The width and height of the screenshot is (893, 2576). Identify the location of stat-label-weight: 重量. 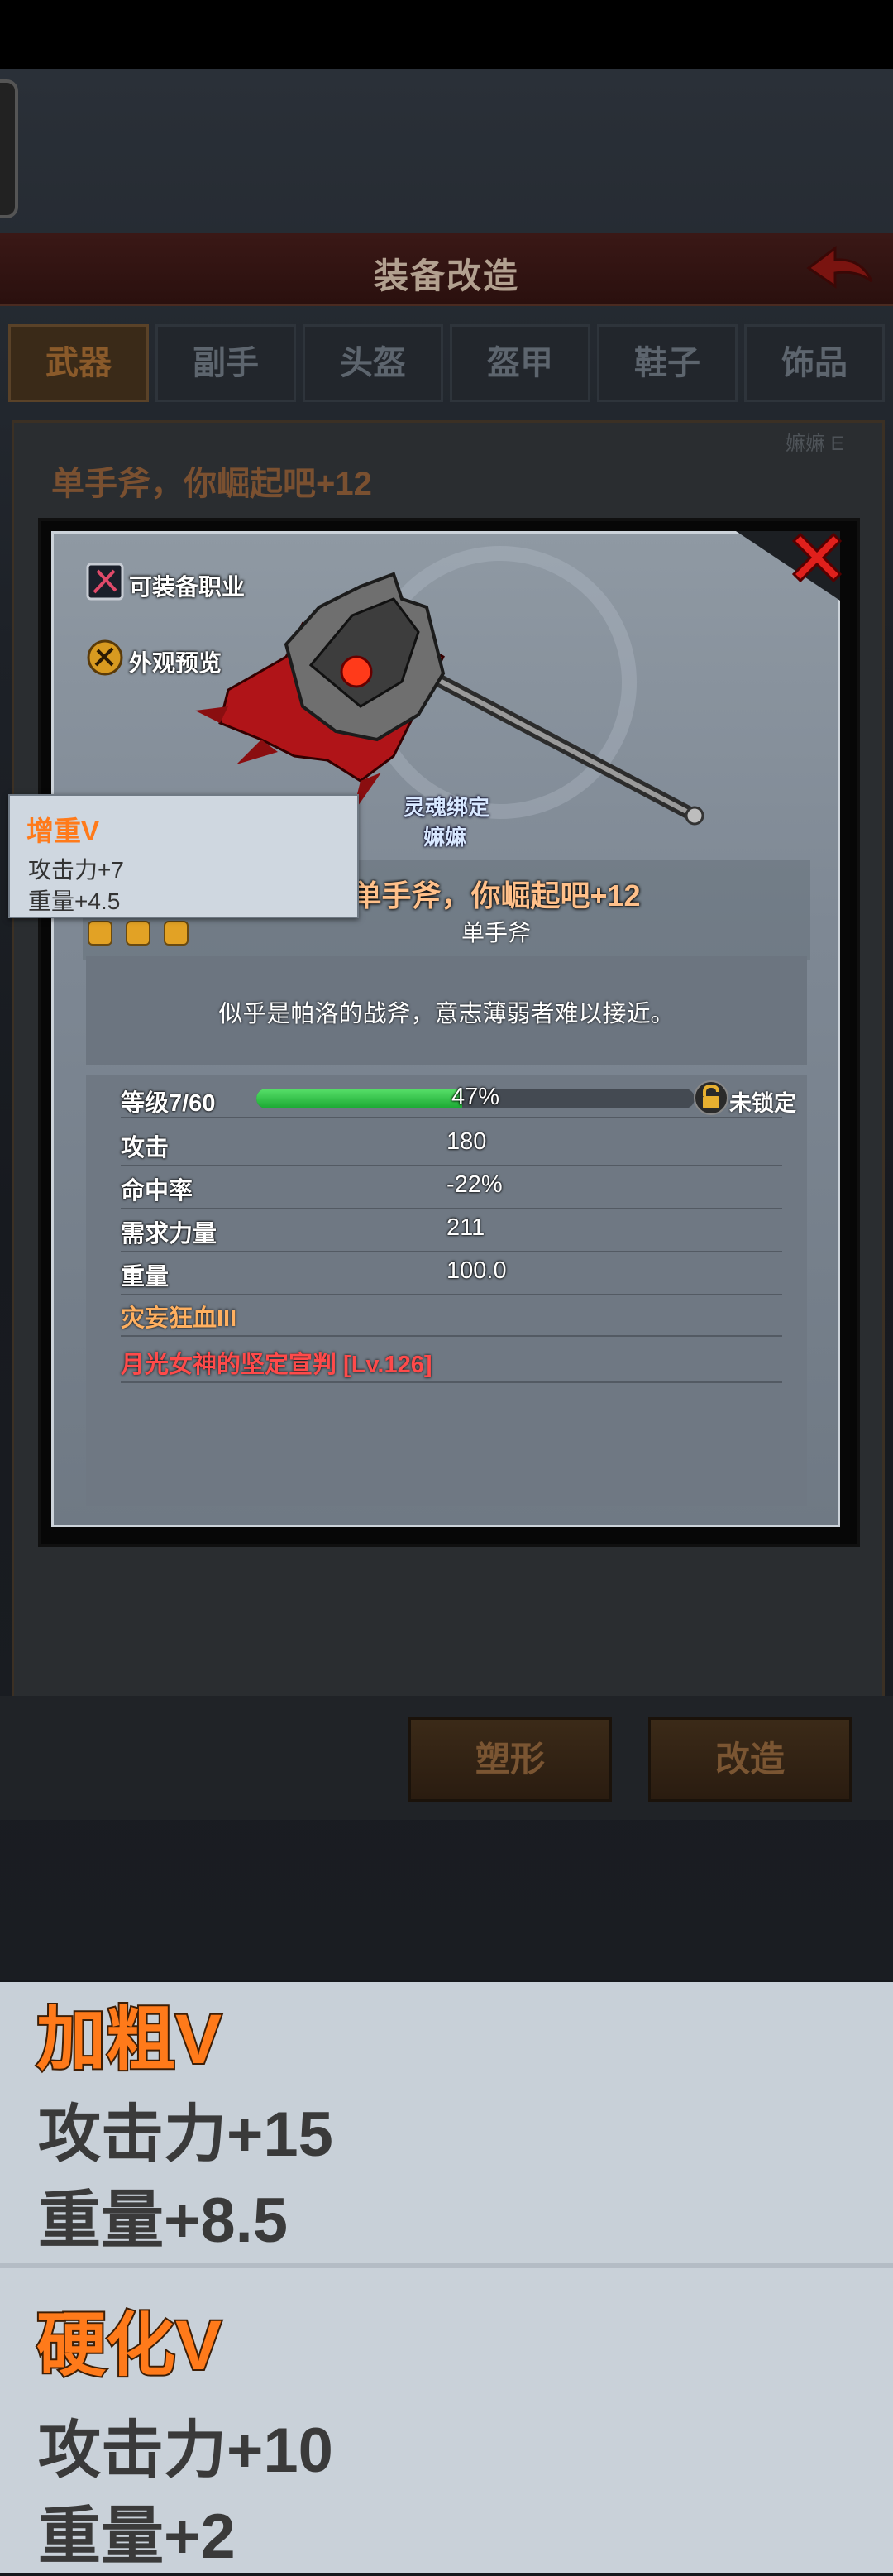
(145, 1277).